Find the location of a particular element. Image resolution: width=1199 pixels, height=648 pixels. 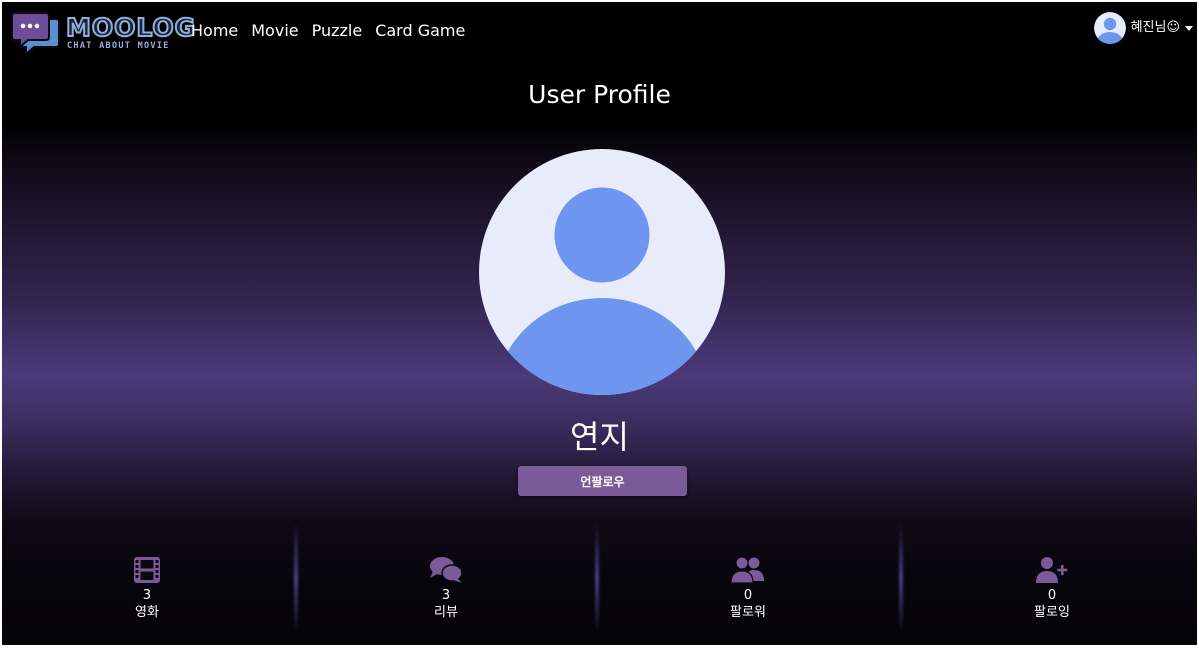

comments-icon is located at coordinates (446, 570).